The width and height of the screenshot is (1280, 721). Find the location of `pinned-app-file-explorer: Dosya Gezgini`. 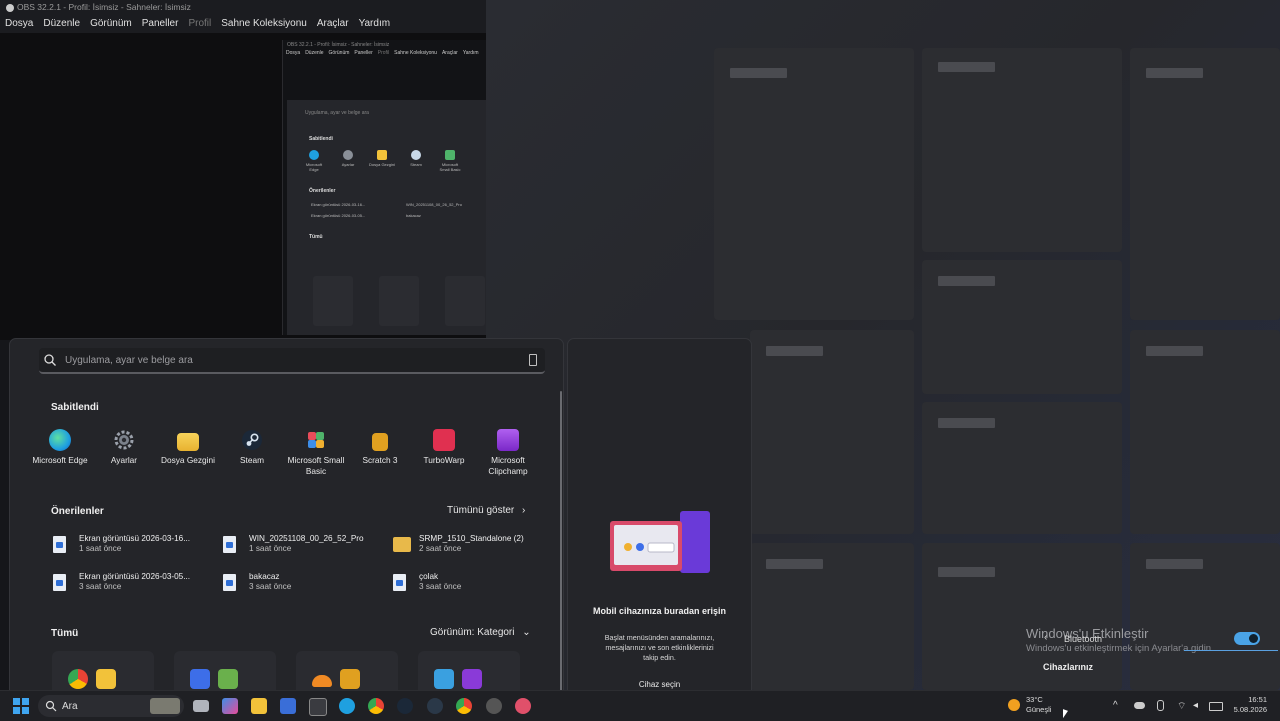

pinned-app-file-explorer: Dosya Gezgini is located at coordinates (188, 452).